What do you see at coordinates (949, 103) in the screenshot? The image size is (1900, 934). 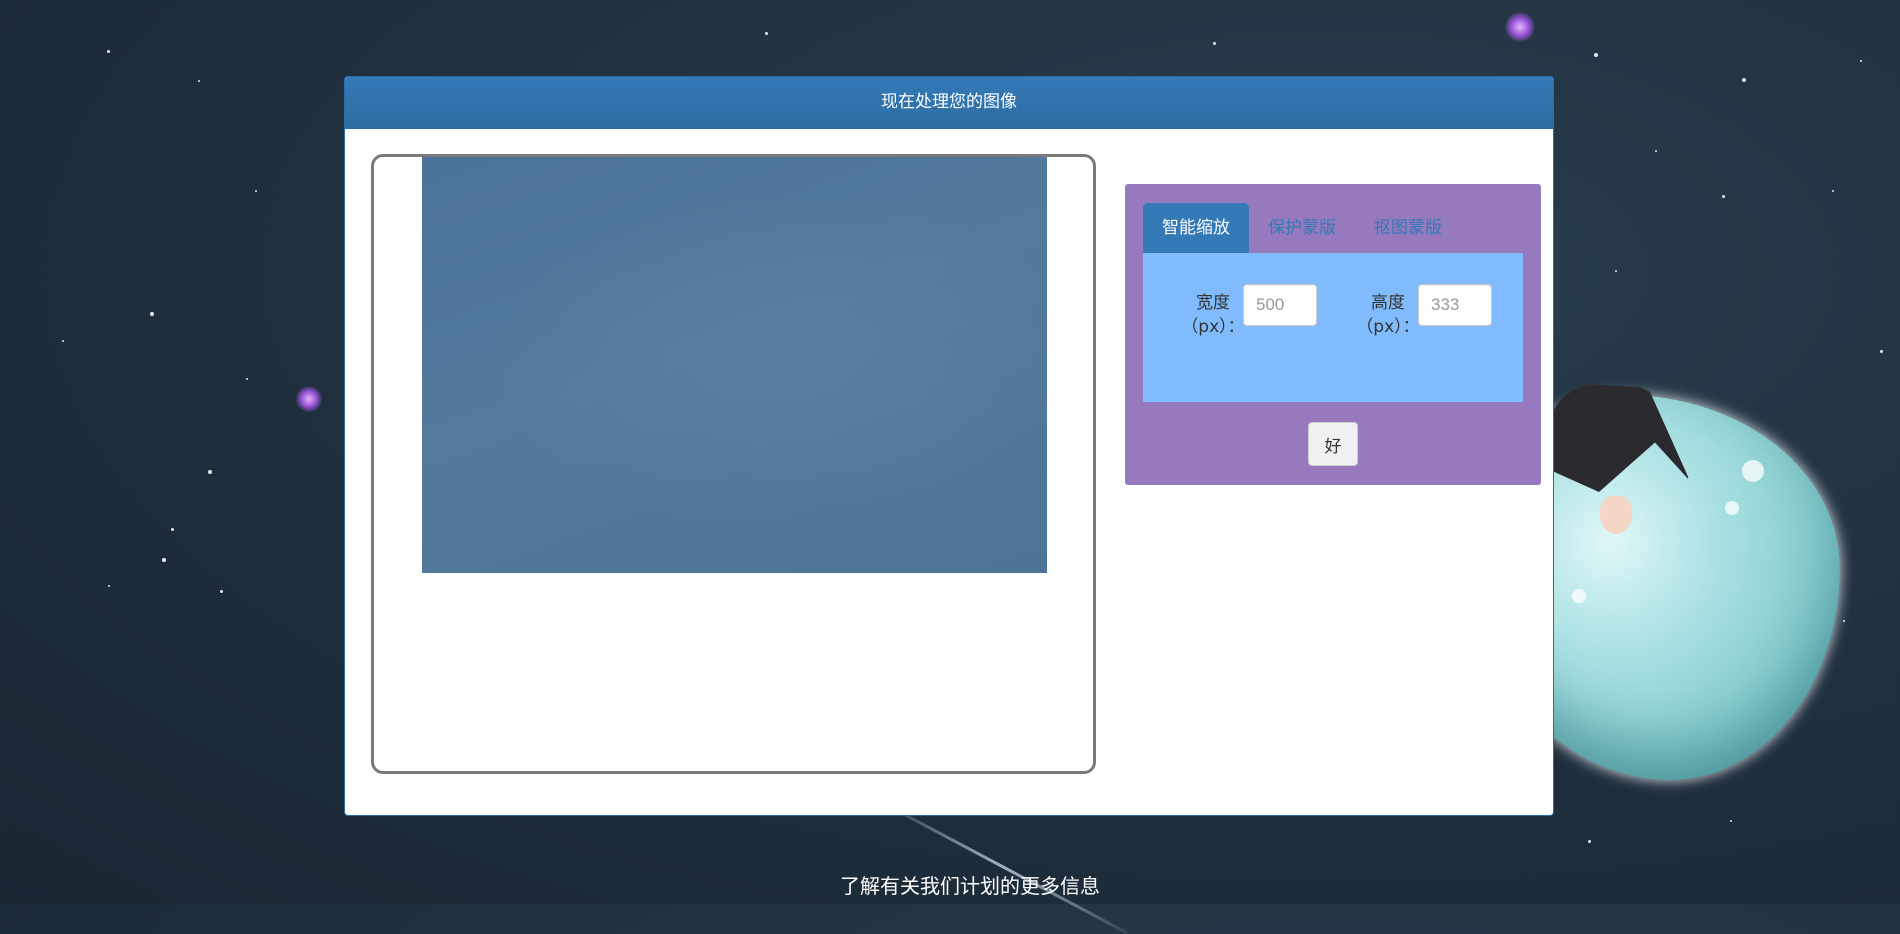 I see `panel-title: 现在处理您的图像` at bounding box center [949, 103].